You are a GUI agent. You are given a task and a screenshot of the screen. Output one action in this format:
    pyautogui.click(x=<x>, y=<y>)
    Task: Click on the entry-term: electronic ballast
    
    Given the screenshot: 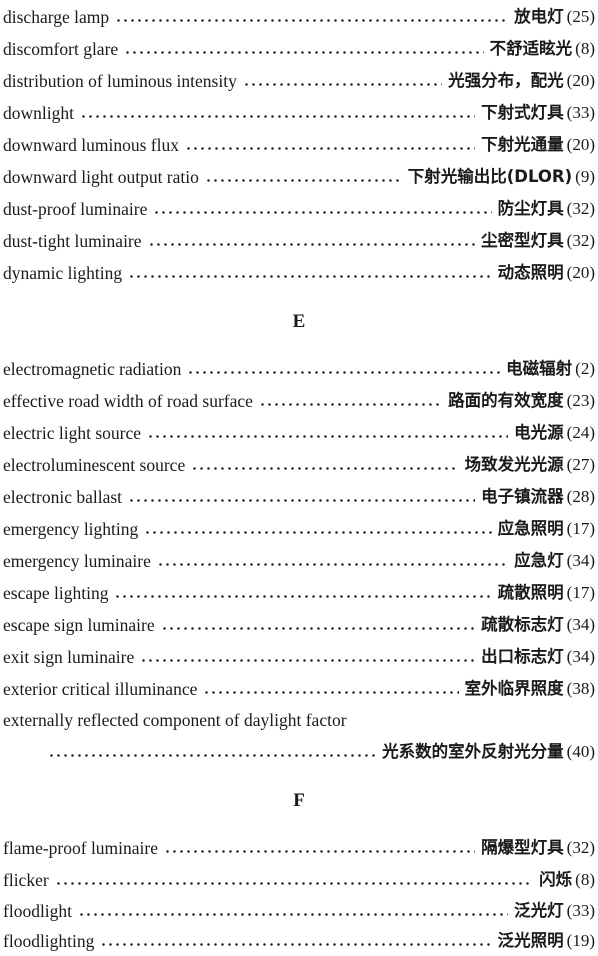 What is the action you would take?
    pyautogui.click(x=63, y=497)
    